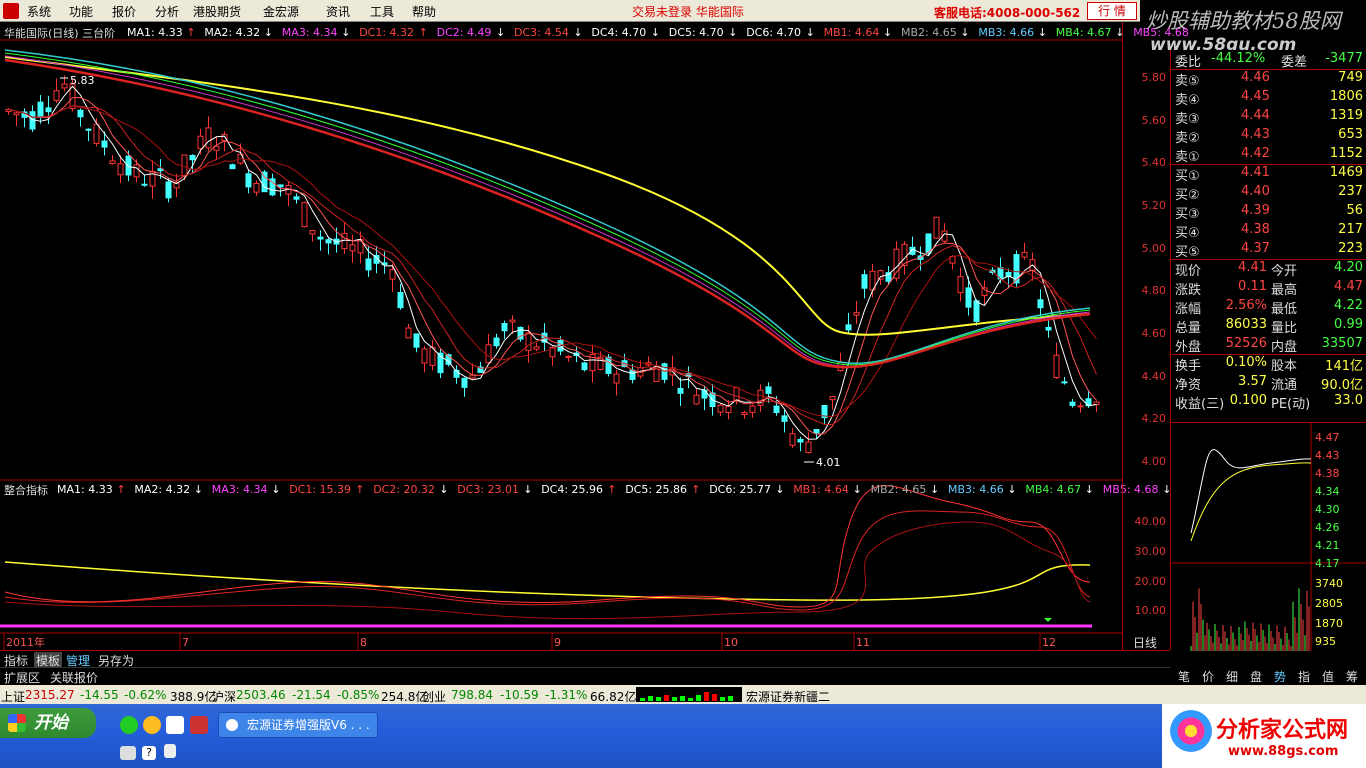 The width and height of the screenshot is (1366, 768). What do you see at coordinates (128, 753) in the screenshot?
I see `keyboard-icon` at bounding box center [128, 753].